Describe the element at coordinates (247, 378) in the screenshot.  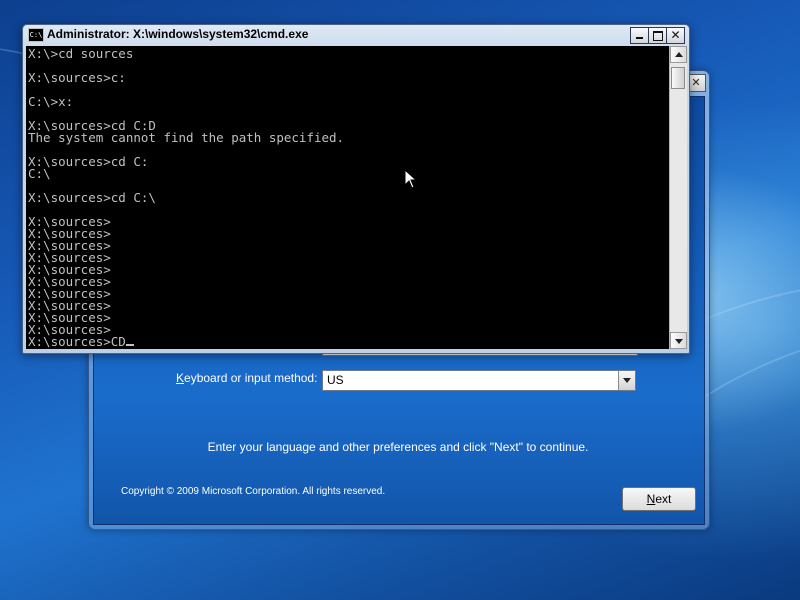
I see `keyboard-method-label: Keyboard or input method:` at that location.